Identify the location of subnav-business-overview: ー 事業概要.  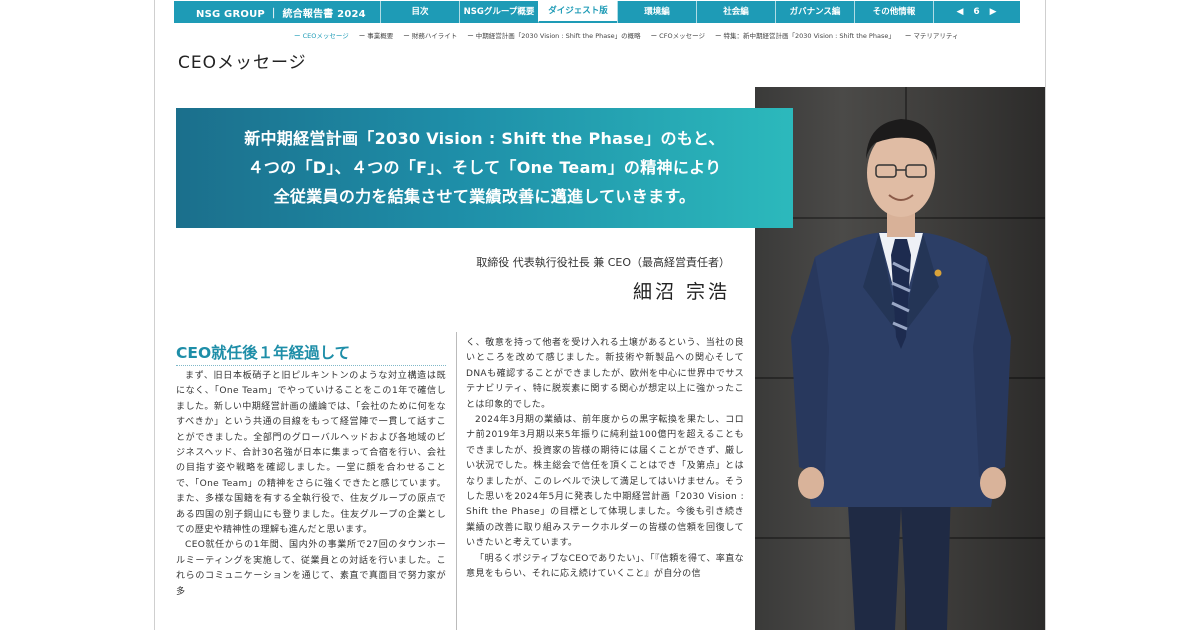
(376, 35).